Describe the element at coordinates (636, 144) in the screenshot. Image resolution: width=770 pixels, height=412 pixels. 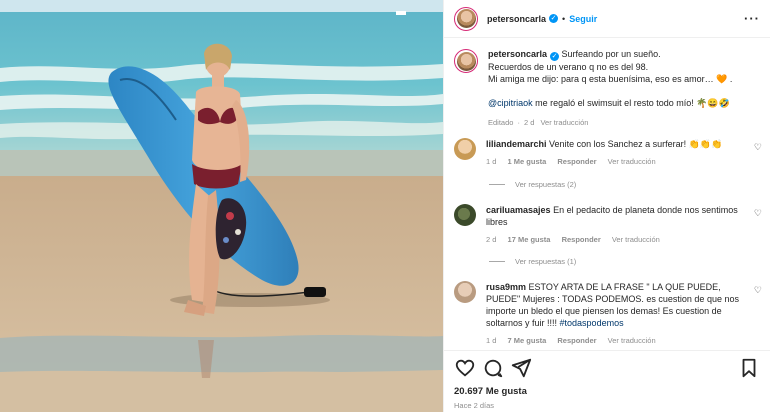
I see `comment-text: Venite con los Sanchez a surferar! 👏👏👏` at that location.